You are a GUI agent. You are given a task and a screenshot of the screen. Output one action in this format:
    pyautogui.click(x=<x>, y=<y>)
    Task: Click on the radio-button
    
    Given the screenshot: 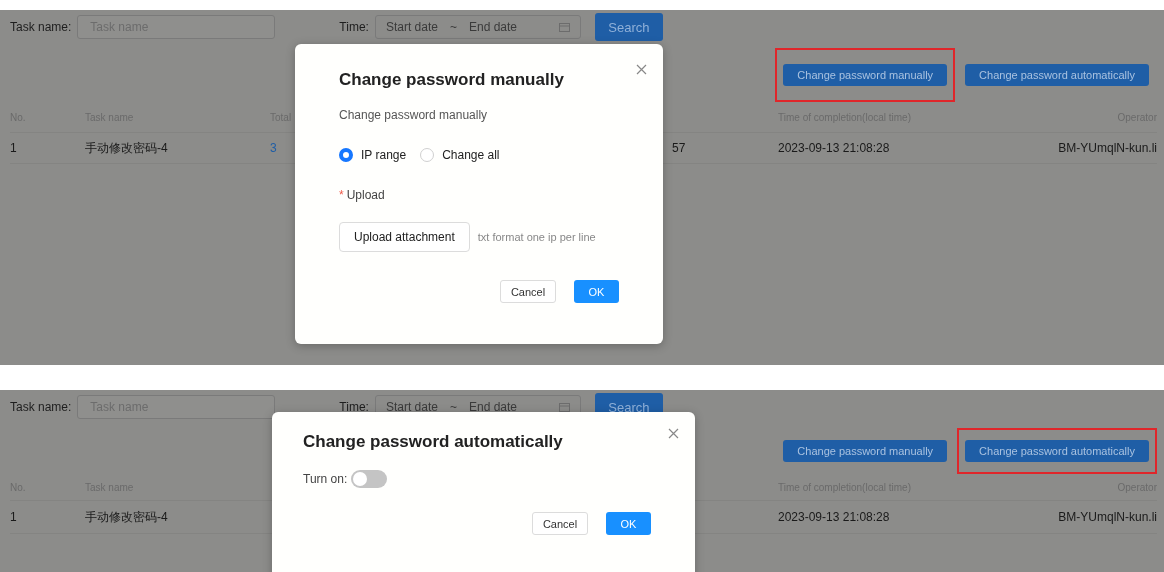 What is the action you would take?
    pyautogui.click(x=346, y=155)
    